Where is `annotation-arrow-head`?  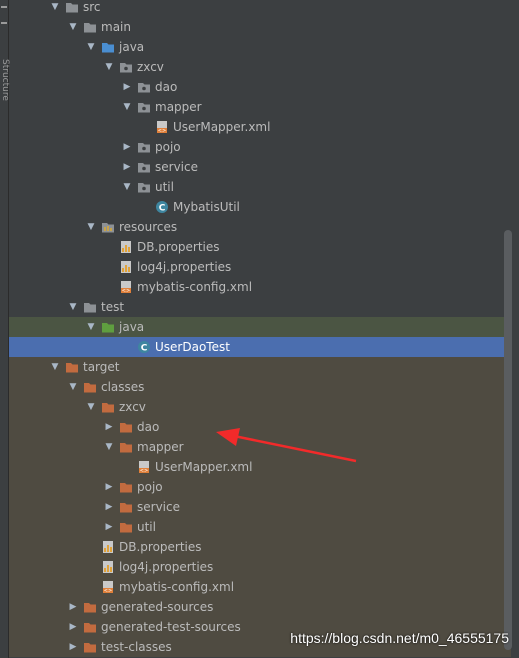 annotation-arrow-head is located at coordinates (228, 437).